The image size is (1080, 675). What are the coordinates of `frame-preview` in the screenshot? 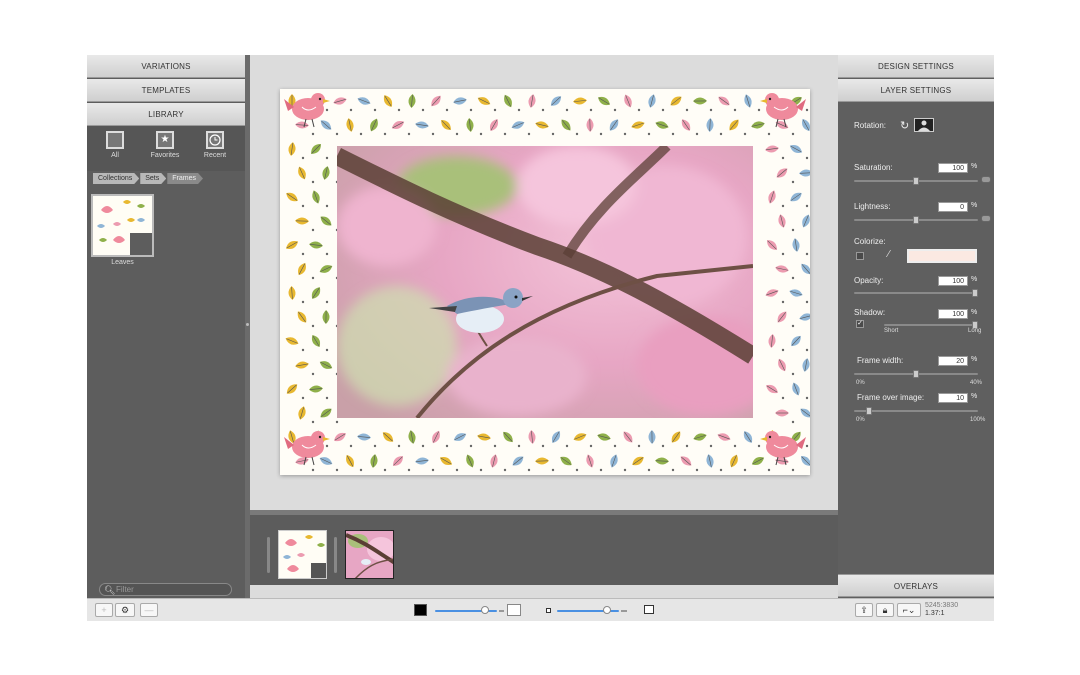 It's located at (302, 554).